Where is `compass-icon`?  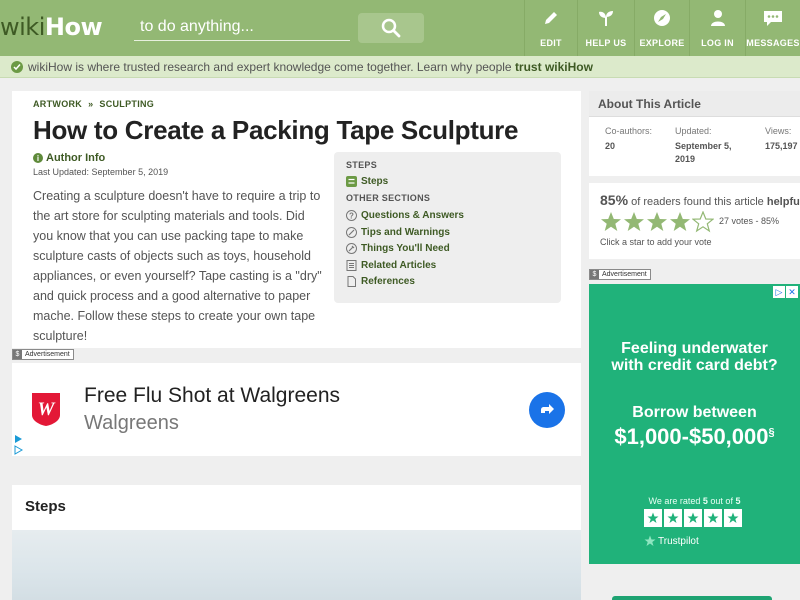
compass-icon is located at coordinates (662, 18).